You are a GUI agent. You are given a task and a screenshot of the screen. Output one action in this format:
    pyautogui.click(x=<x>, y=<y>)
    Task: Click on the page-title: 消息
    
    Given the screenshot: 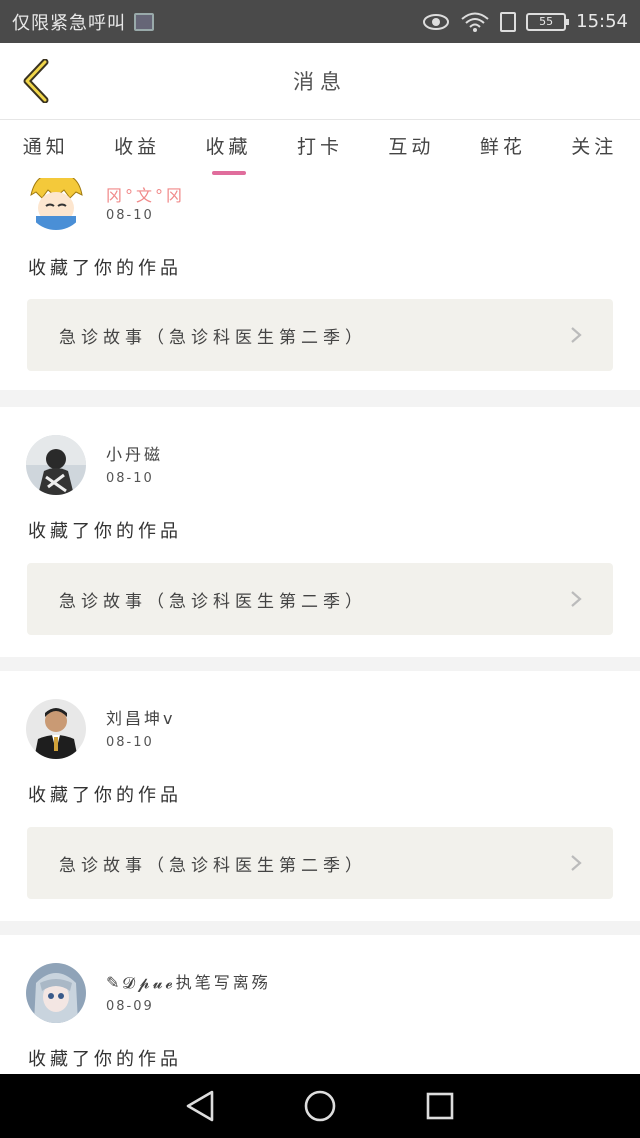 What is the action you would take?
    pyautogui.click(x=320, y=82)
    